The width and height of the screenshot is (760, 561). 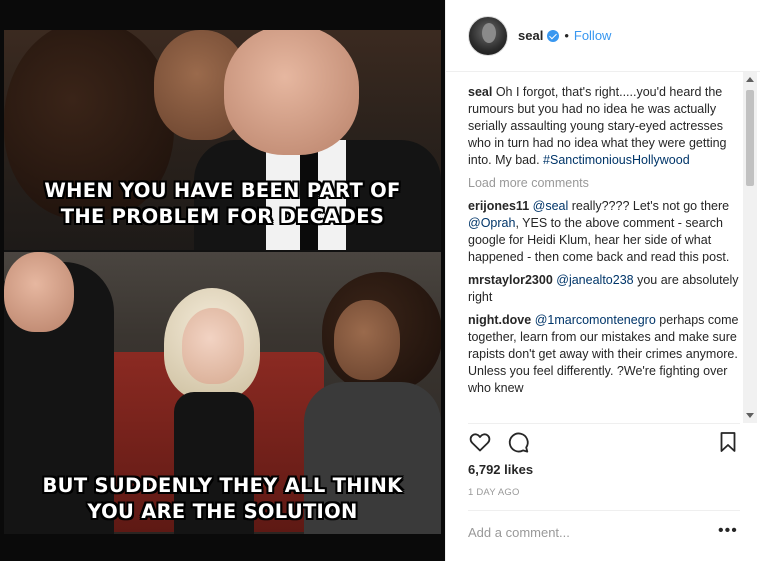 I want to click on post-header: seal • Follow, so click(x=603, y=36).